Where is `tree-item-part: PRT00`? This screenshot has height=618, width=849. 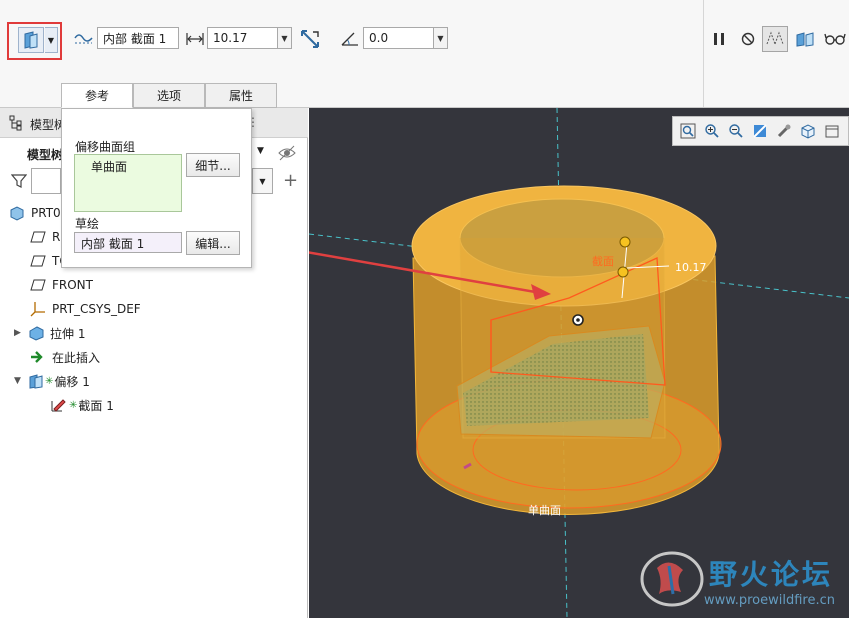 tree-item-part: PRT00 is located at coordinates (38, 213).